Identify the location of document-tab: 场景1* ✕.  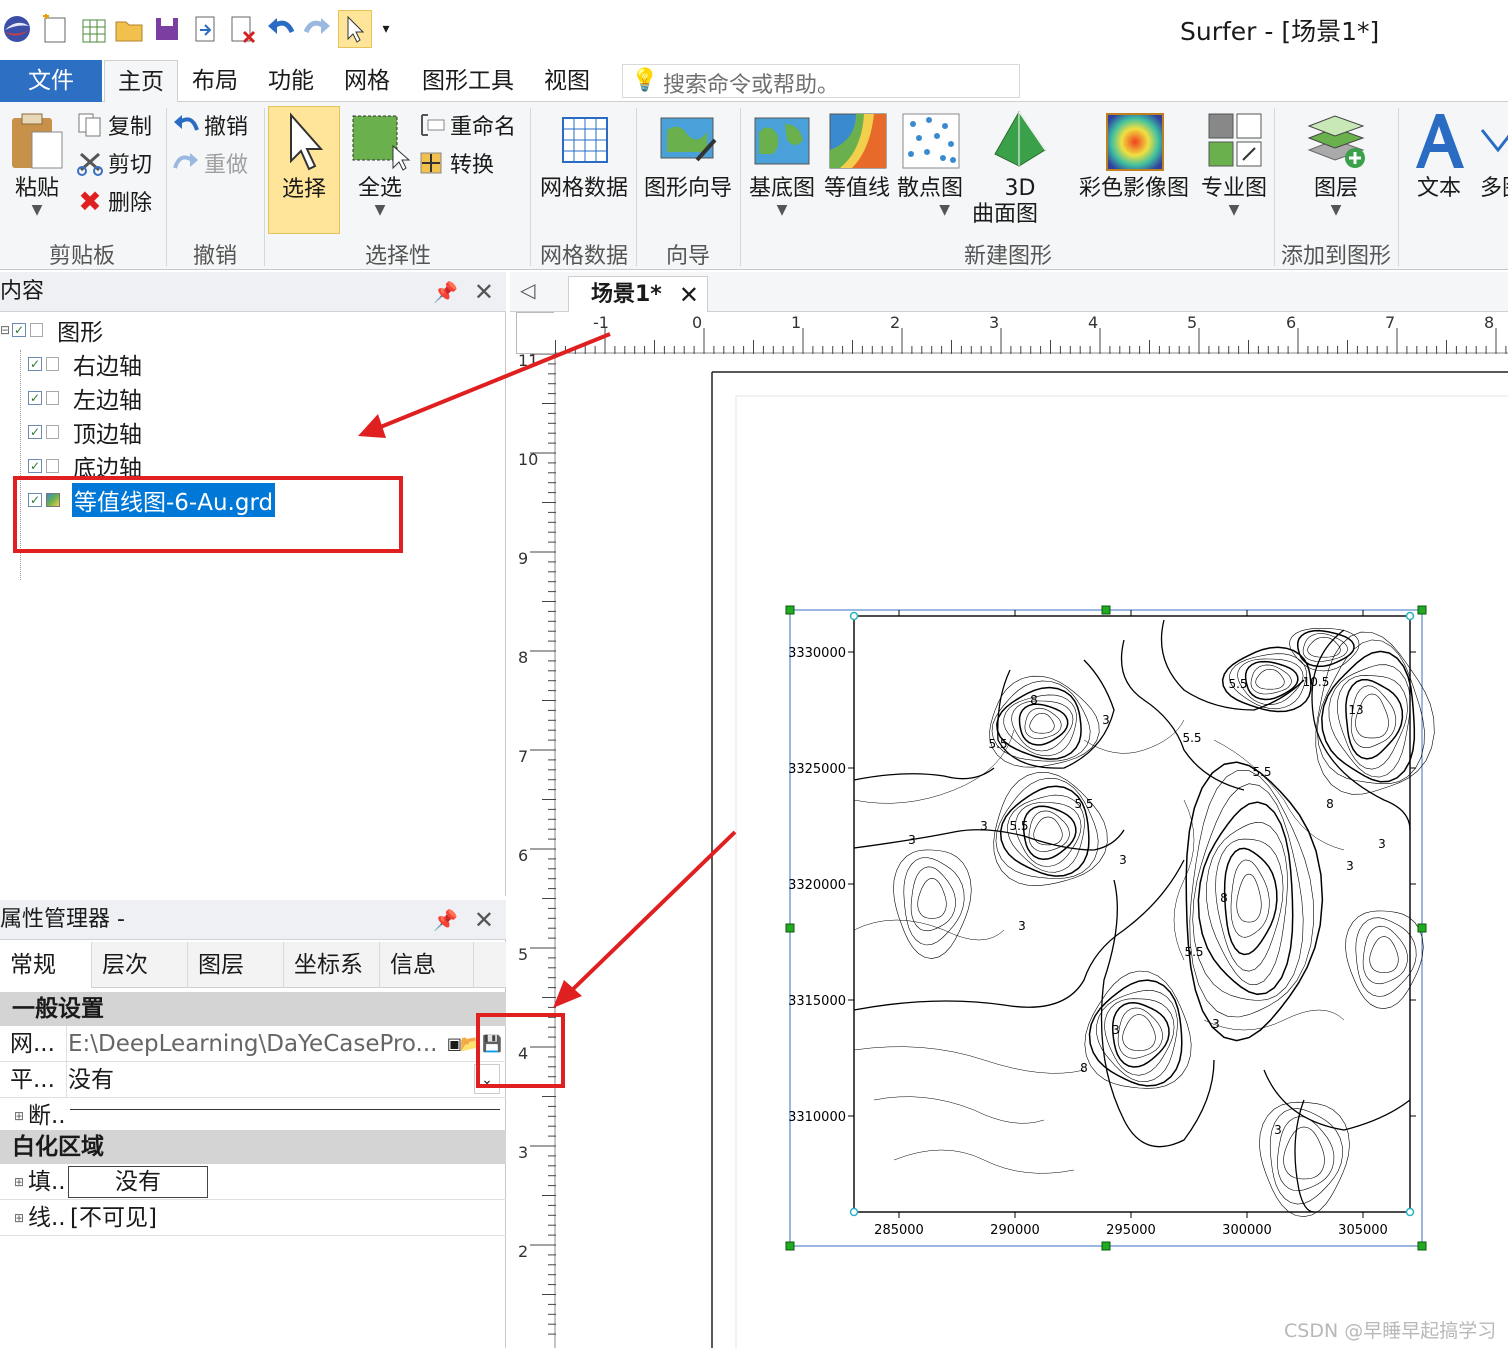
(638, 294).